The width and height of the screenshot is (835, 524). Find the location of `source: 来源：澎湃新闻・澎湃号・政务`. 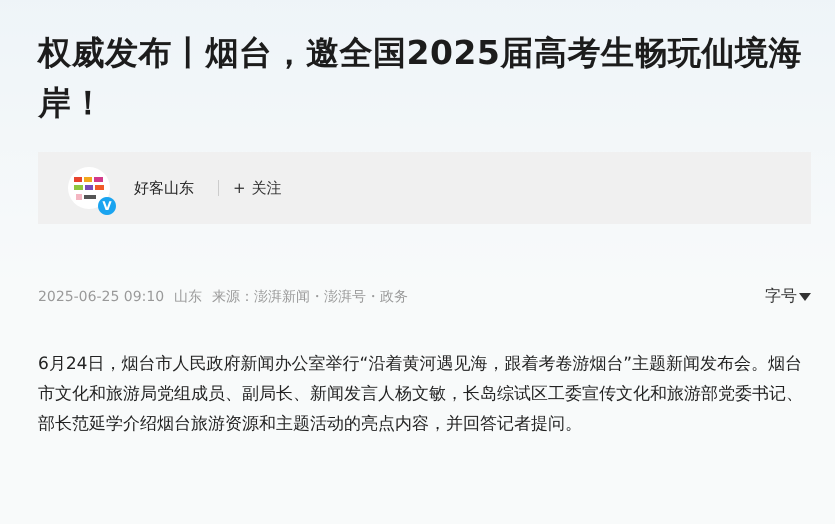

source: 来源：澎湃新闻・澎湃号・政务 is located at coordinates (310, 297).